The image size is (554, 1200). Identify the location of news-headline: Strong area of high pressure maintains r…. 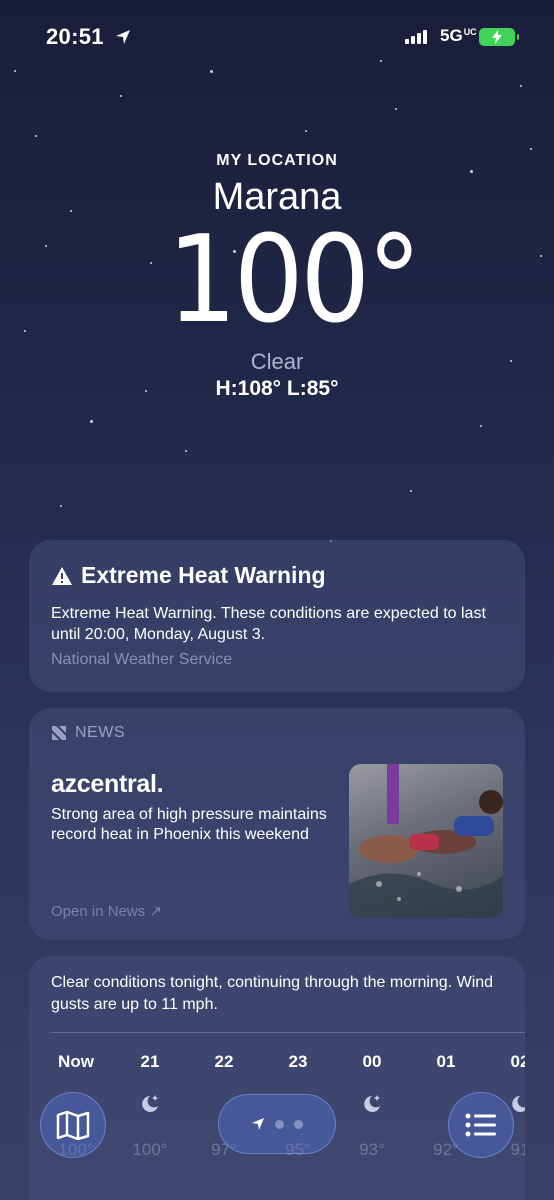
(191, 825).